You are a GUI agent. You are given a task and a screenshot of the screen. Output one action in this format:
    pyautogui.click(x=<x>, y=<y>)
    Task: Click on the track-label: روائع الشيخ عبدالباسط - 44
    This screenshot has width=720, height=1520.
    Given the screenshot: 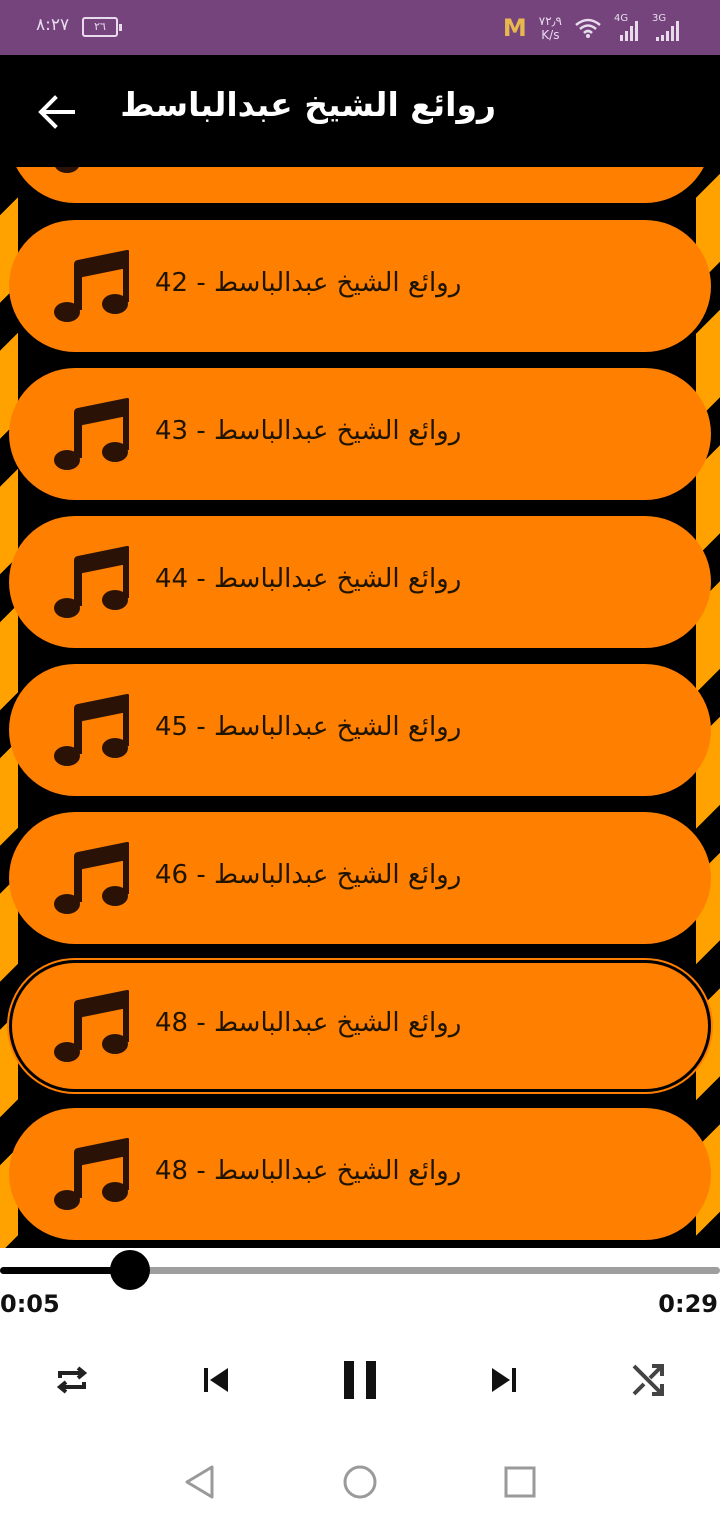 What is the action you would take?
    pyautogui.click(x=308, y=579)
    